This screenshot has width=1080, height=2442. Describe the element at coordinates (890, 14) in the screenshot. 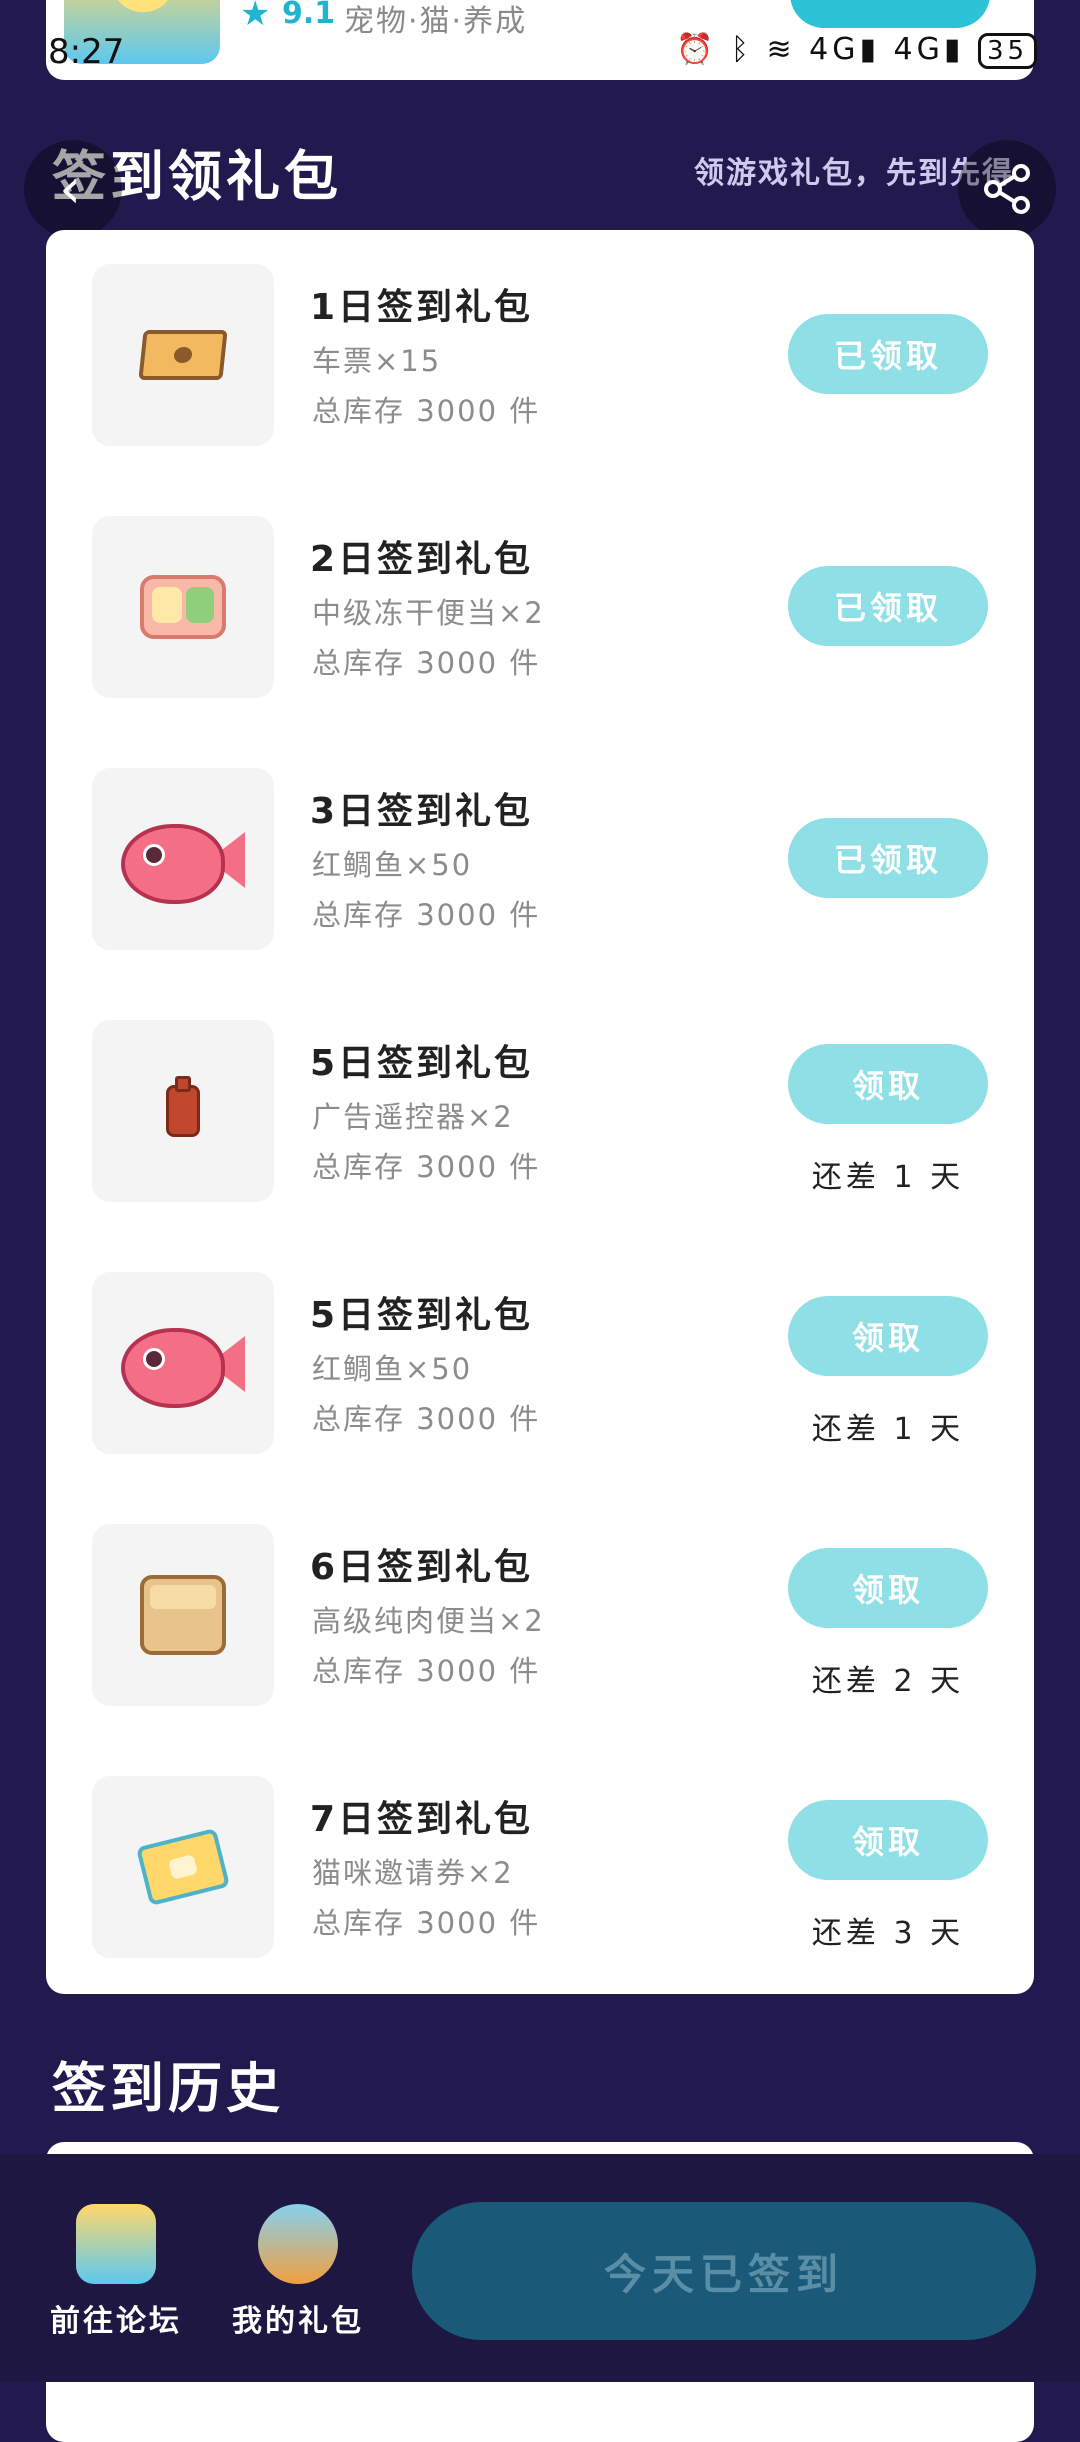

I see `download-button` at that location.